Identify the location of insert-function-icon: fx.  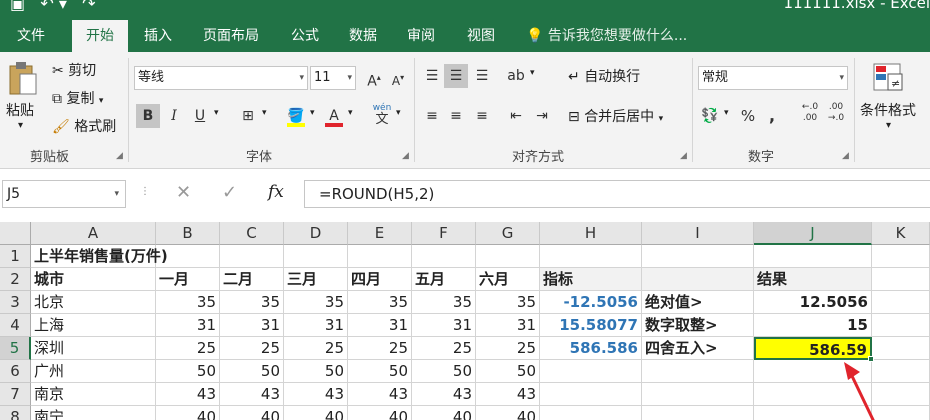
(276, 192).